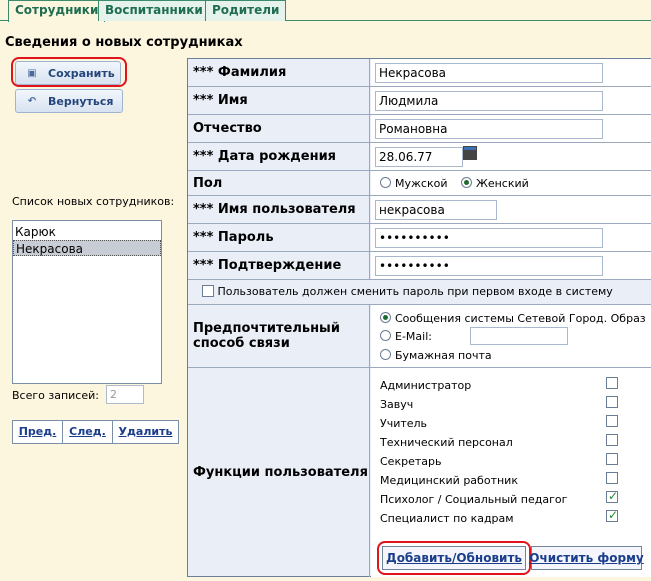  I want to click on tab-bar: Сотрудники Воспитанники Родители, so click(325, 11).